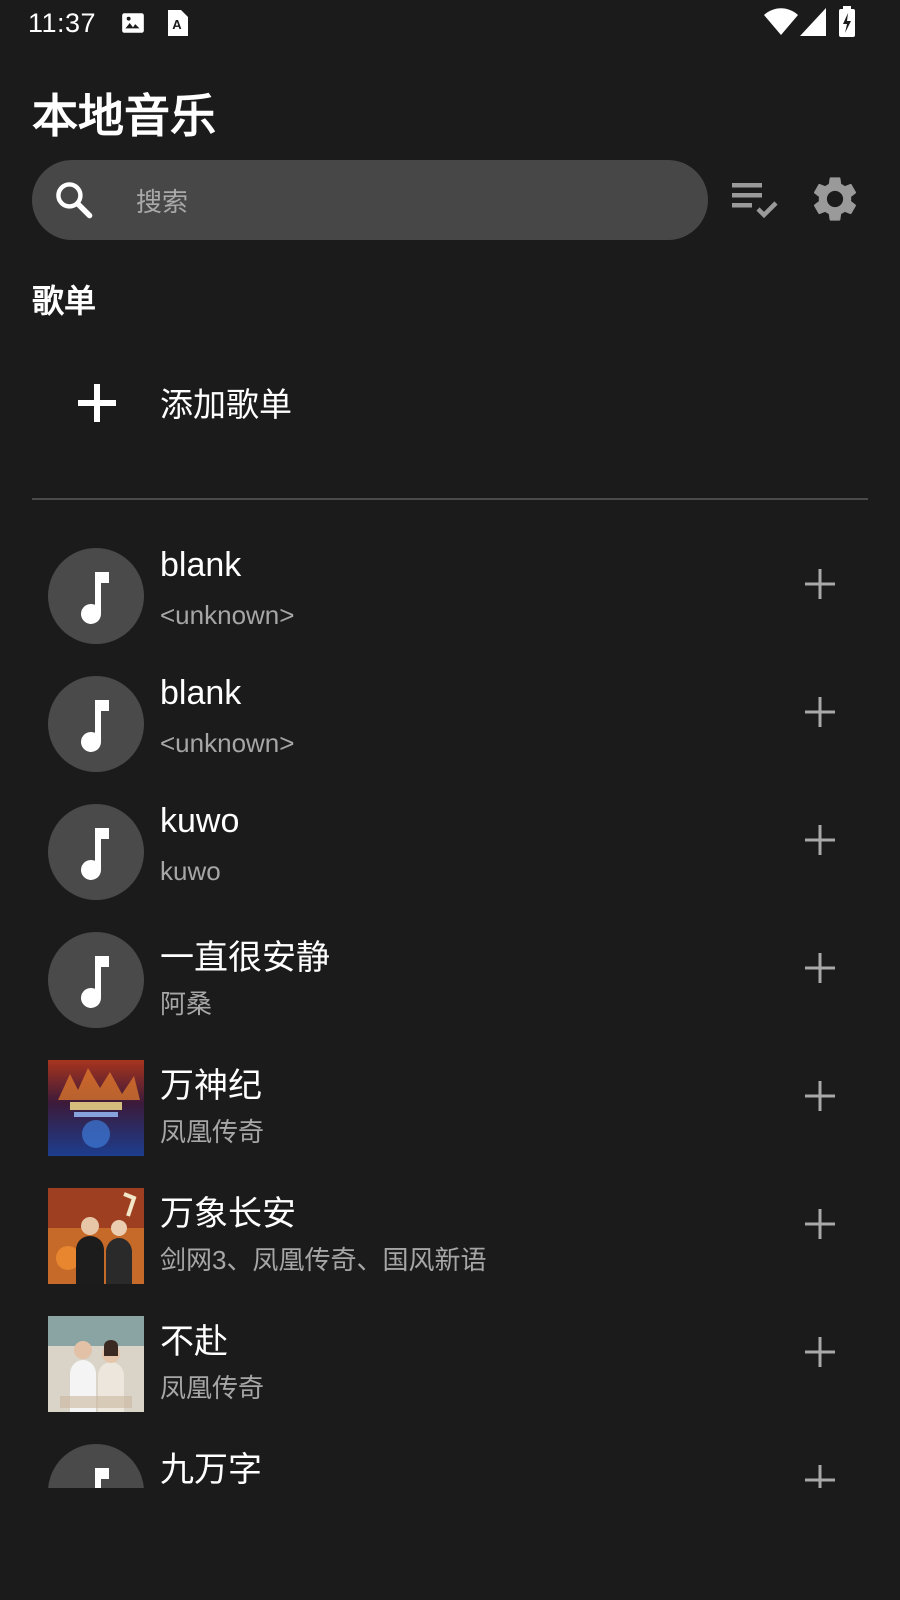 This screenshot has width=900, height=1600. Describe the element at coordinates (228, 1214) in the screenshot. I see `song-title: 万象长安` at that location.